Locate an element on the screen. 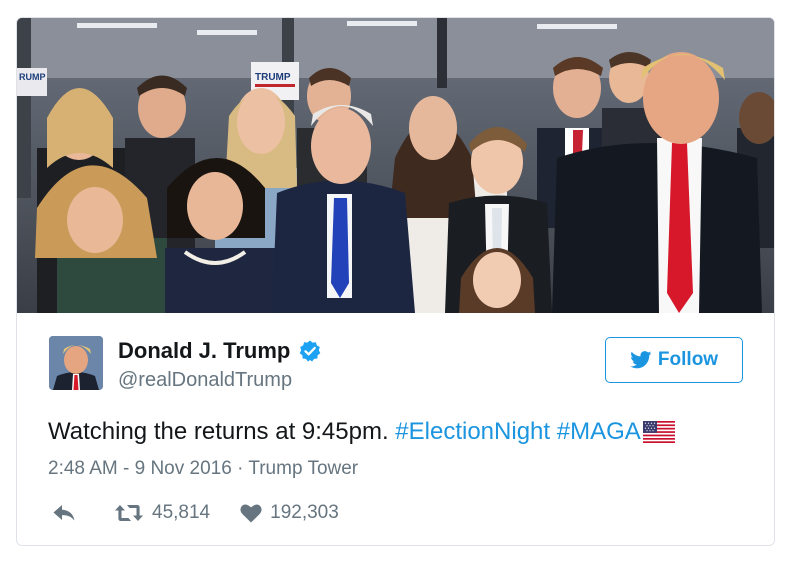  hashtag-electionnight: #ElectionNight is located at coordinates (472, 432).